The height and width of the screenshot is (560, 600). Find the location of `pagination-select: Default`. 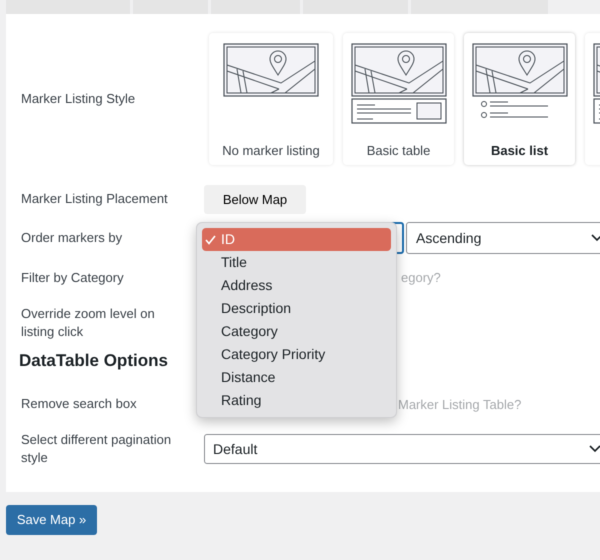

pagination-select: Default is located at coordinates (402, 449).